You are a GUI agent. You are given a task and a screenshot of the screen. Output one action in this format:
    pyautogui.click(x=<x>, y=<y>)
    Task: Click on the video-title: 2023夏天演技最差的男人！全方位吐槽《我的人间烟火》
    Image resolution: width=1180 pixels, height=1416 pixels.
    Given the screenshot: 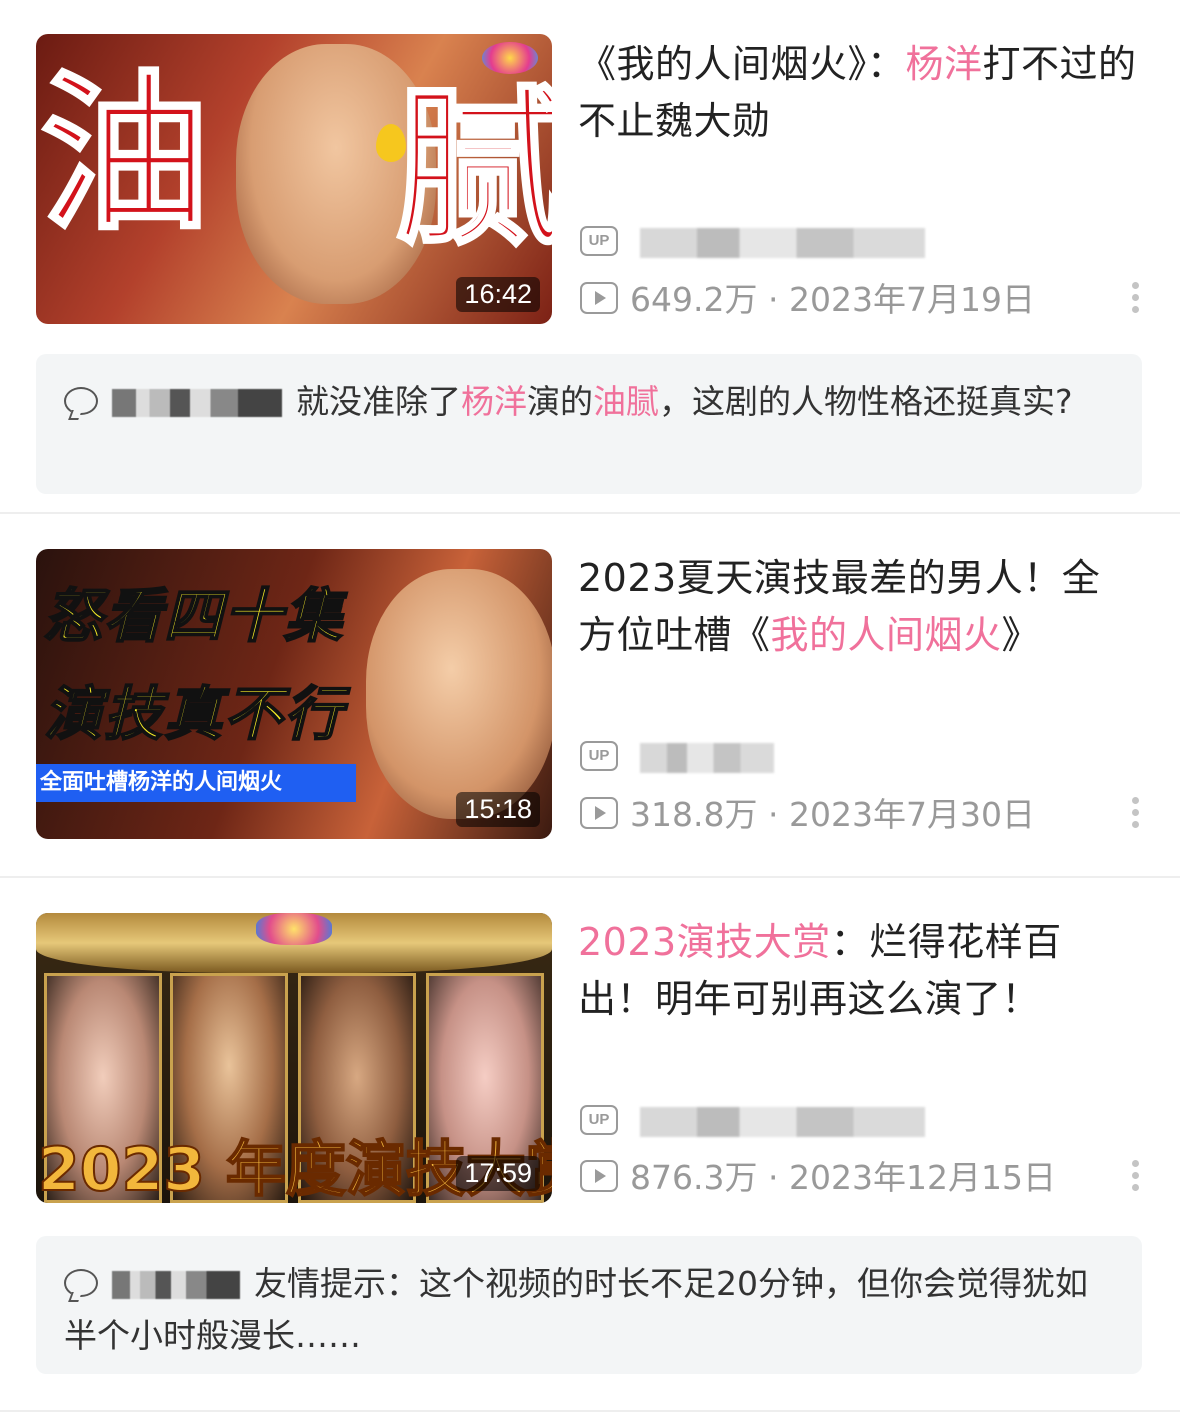 What is the action you would take?
    pyautogui.click(x=858, y=607)
    